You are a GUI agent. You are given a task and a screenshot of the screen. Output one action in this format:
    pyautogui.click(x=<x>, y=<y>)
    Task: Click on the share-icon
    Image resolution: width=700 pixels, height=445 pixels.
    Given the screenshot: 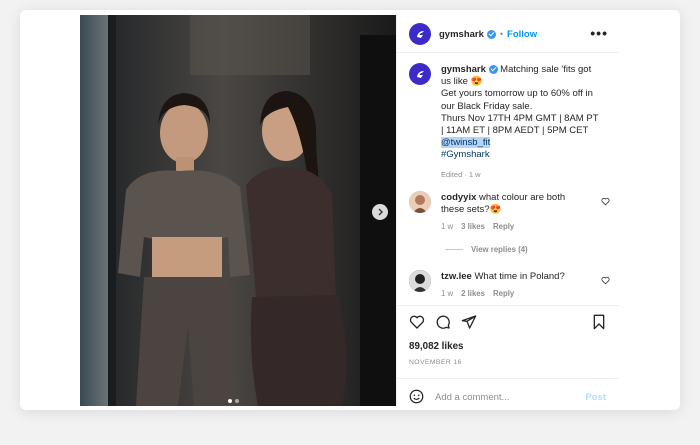 What is the action you would take?
    pyautogui.click(x=469, y=322)
    